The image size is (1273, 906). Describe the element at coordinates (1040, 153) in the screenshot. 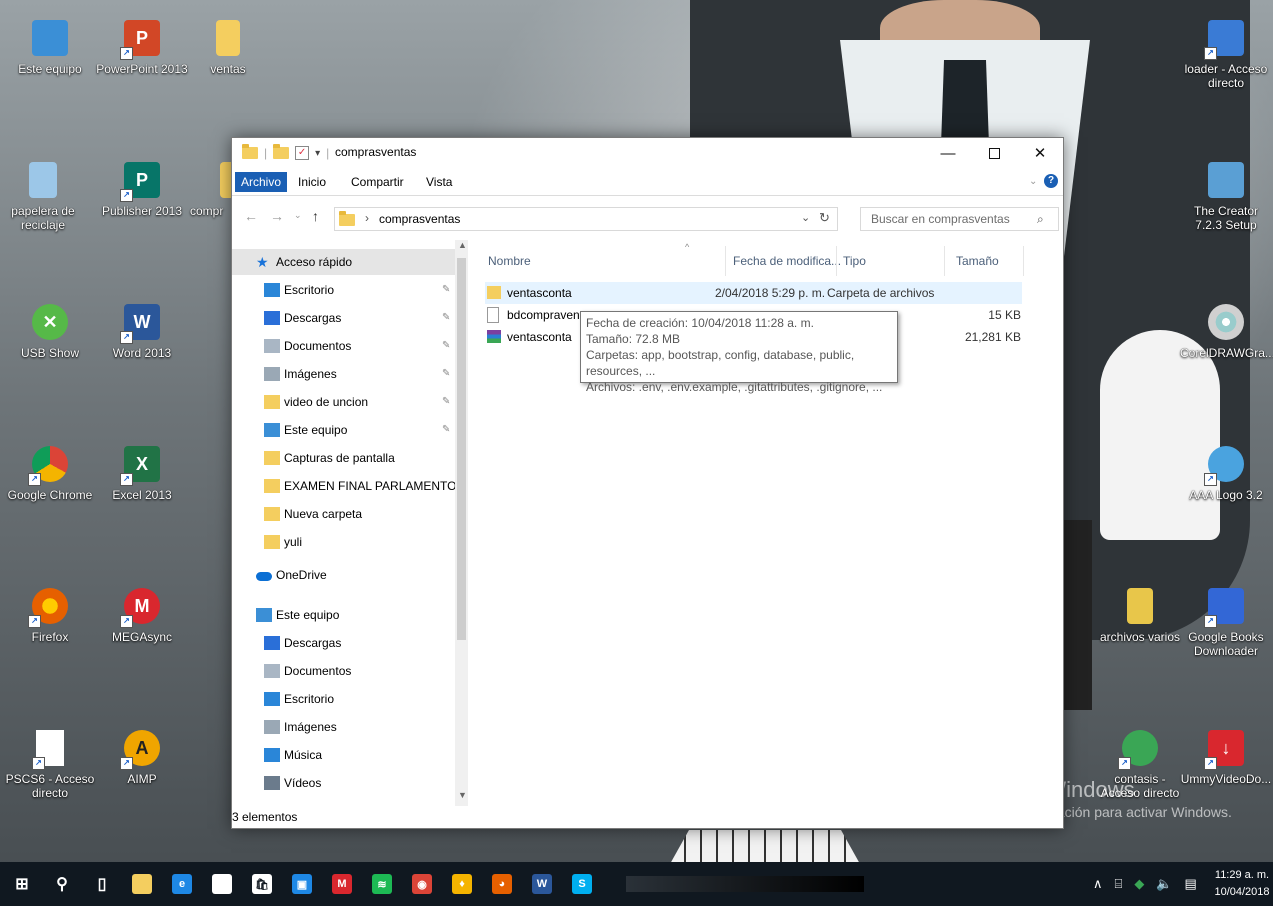

I see `close-button: ✕` at that location.